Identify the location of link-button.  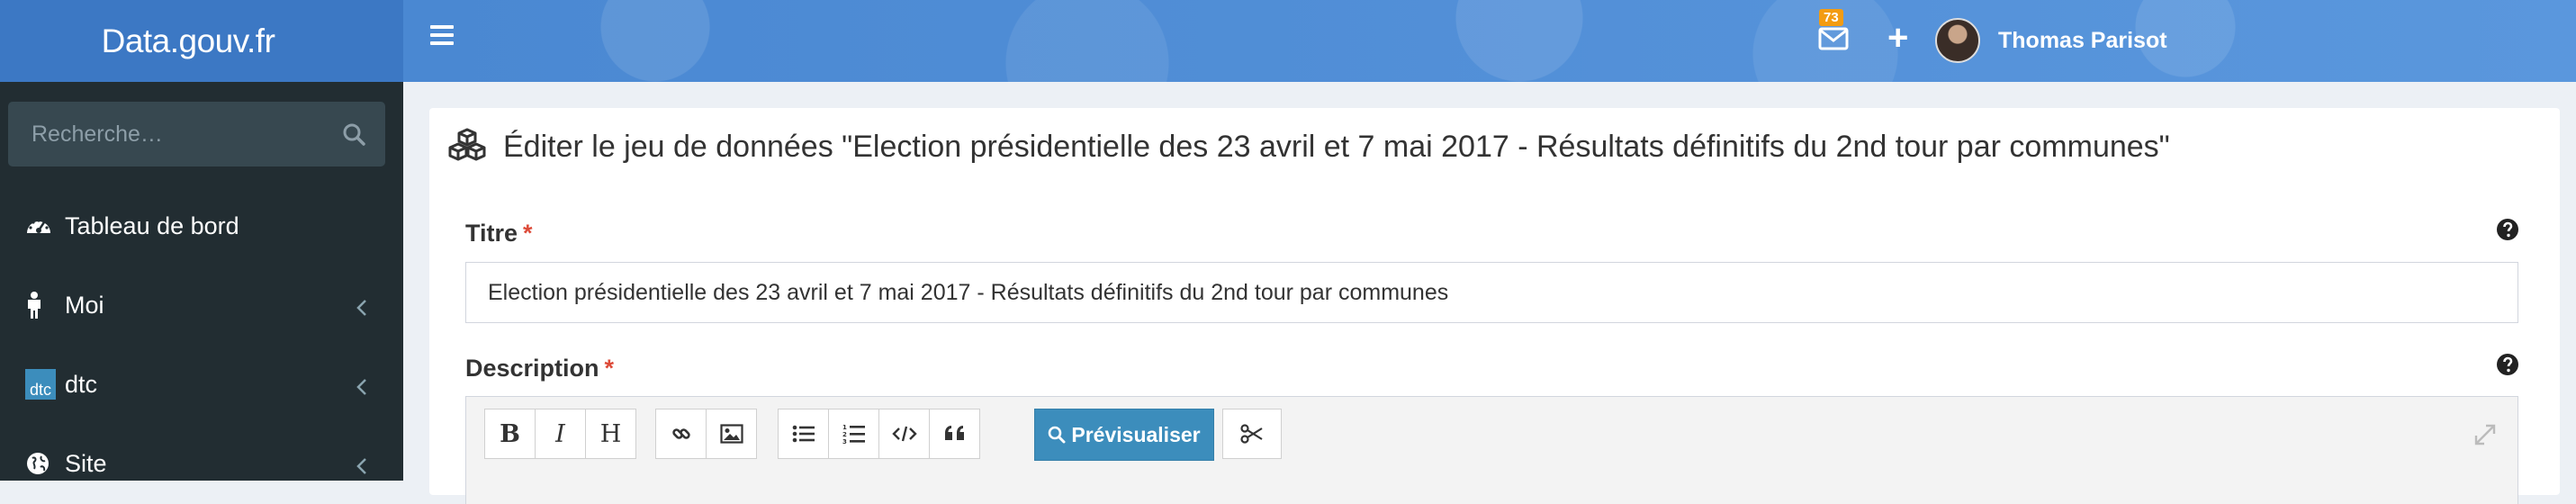
(681, 434).